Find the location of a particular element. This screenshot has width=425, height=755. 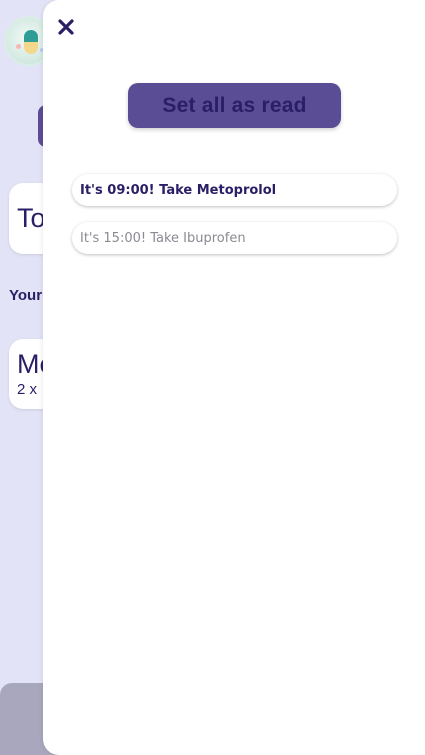

notification-item: It's 09:00! Take Metoprolol is located at coordinates (234, 190).